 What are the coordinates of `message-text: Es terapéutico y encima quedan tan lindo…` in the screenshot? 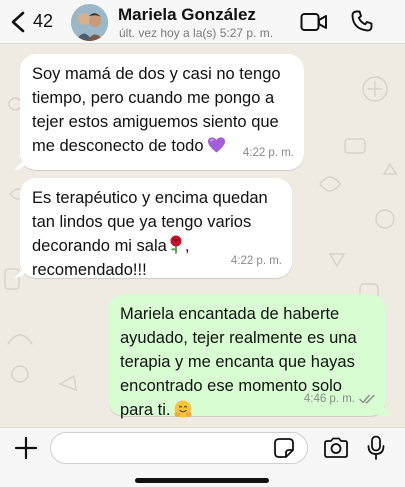 It's located at (150, 222).